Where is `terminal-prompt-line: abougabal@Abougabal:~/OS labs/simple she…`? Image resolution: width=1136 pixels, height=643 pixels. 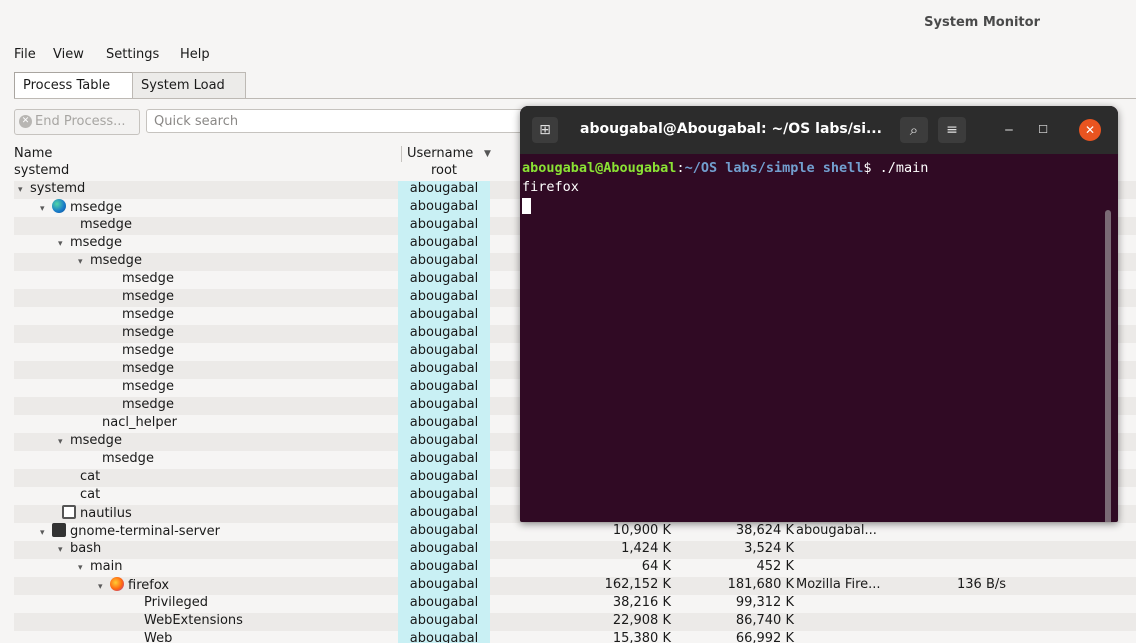 terminal-prompt-line: abougabal@Abougabal:~/OS labs/simple she… is located at coordinates (725, 168).